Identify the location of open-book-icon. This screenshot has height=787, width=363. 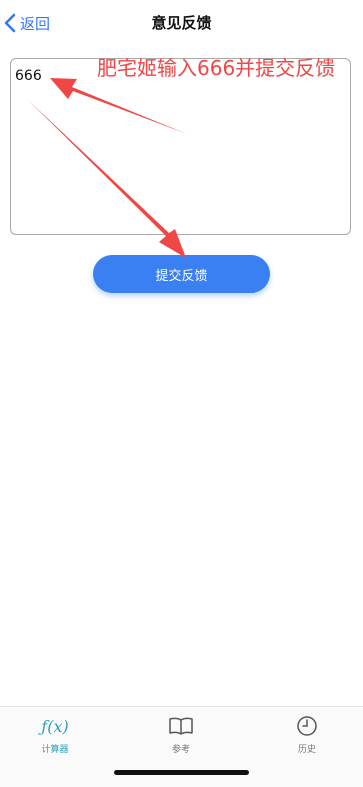
(181, 726).